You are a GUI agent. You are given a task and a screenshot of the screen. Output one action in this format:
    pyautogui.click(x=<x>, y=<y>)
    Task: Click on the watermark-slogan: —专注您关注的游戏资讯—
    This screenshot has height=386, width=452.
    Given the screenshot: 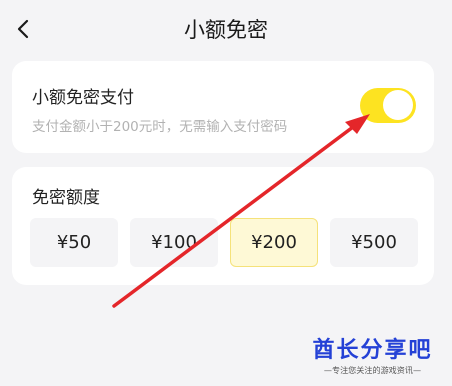 What is the action you would take?
    pyautogui.click(x=372, y=371)
    